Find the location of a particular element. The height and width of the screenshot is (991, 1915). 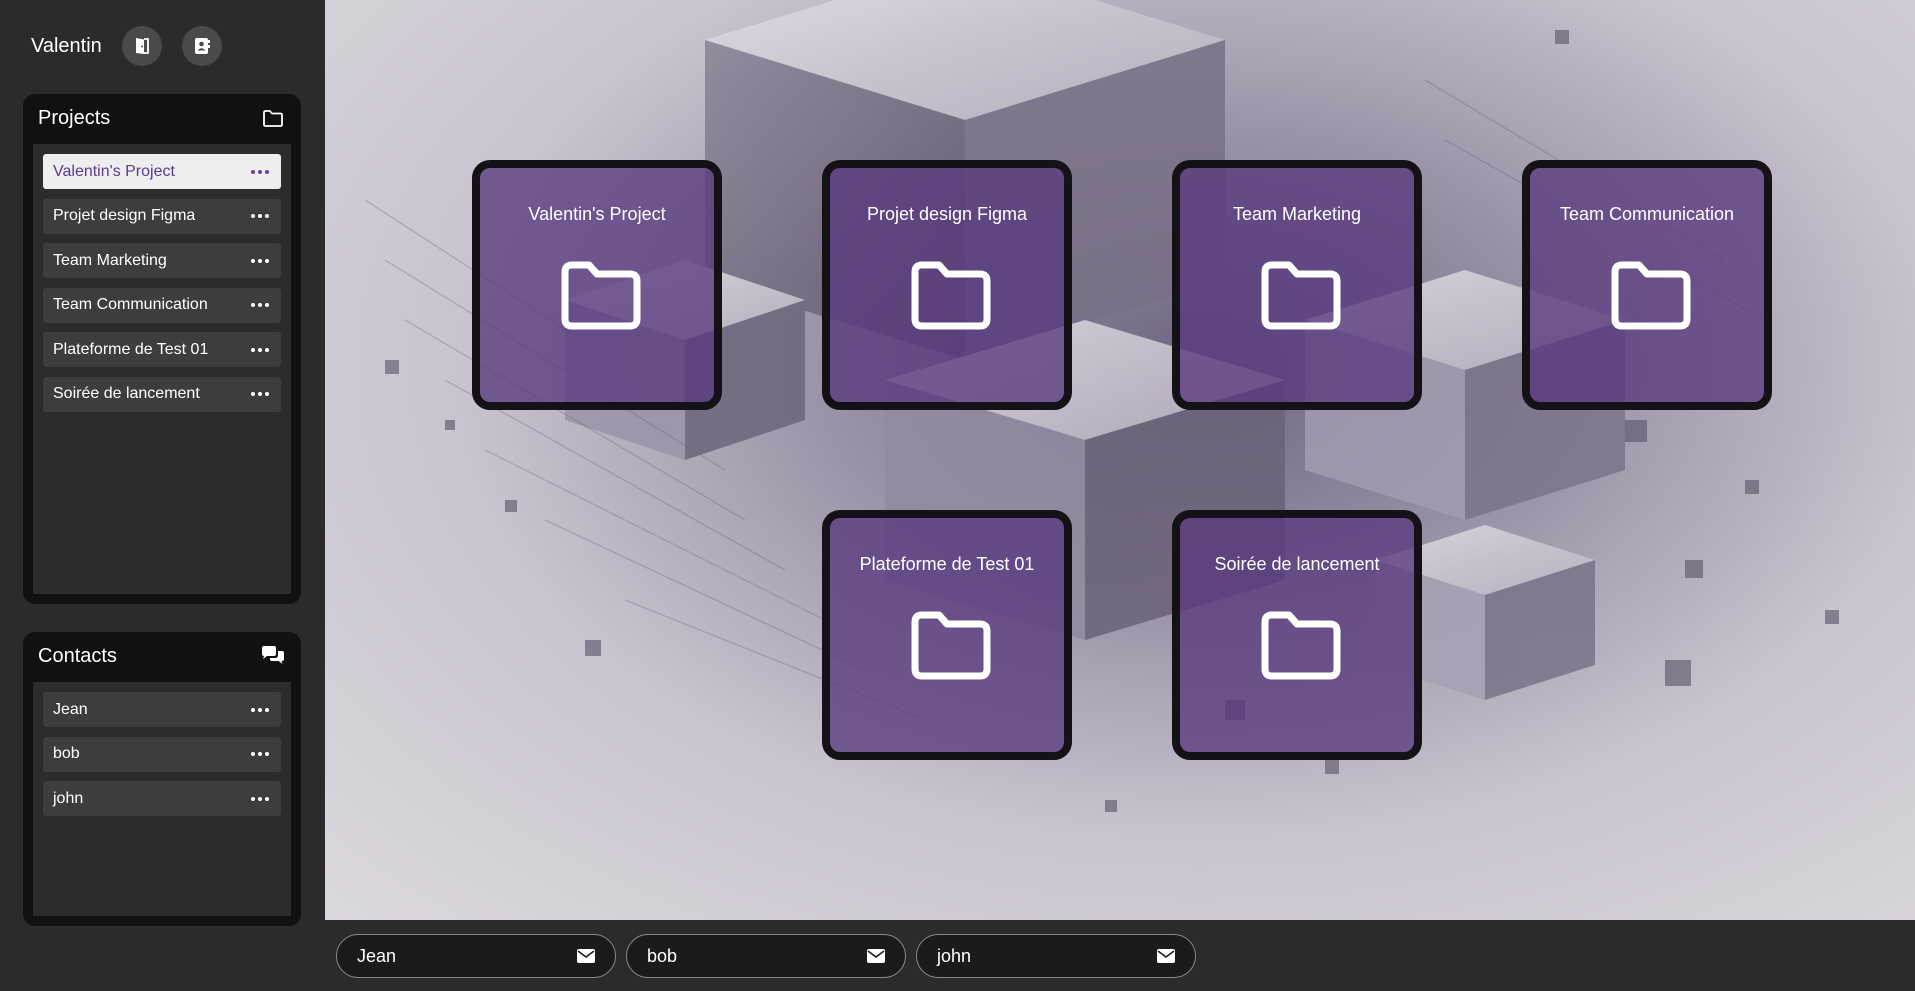

project-item: Soirée de lancement is located at coordinates (162, 394).